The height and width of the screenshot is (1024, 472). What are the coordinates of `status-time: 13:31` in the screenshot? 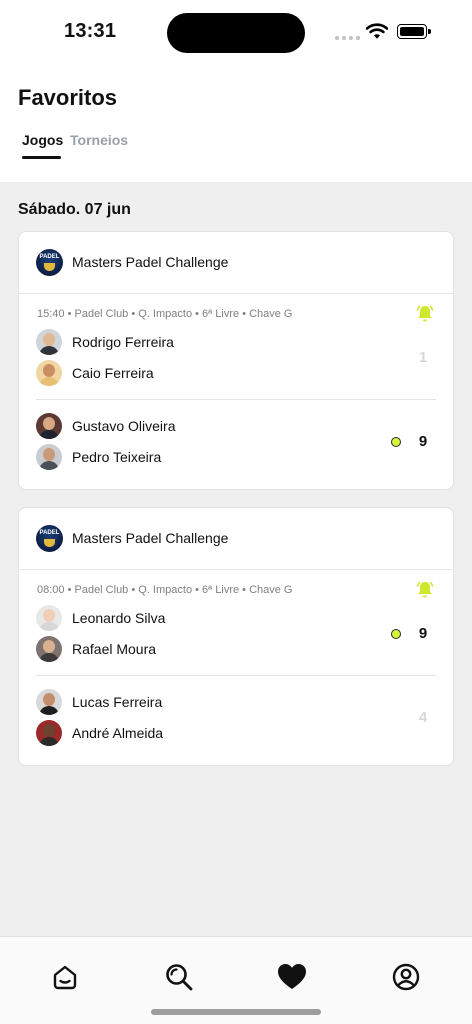 It's located at (90, 31).